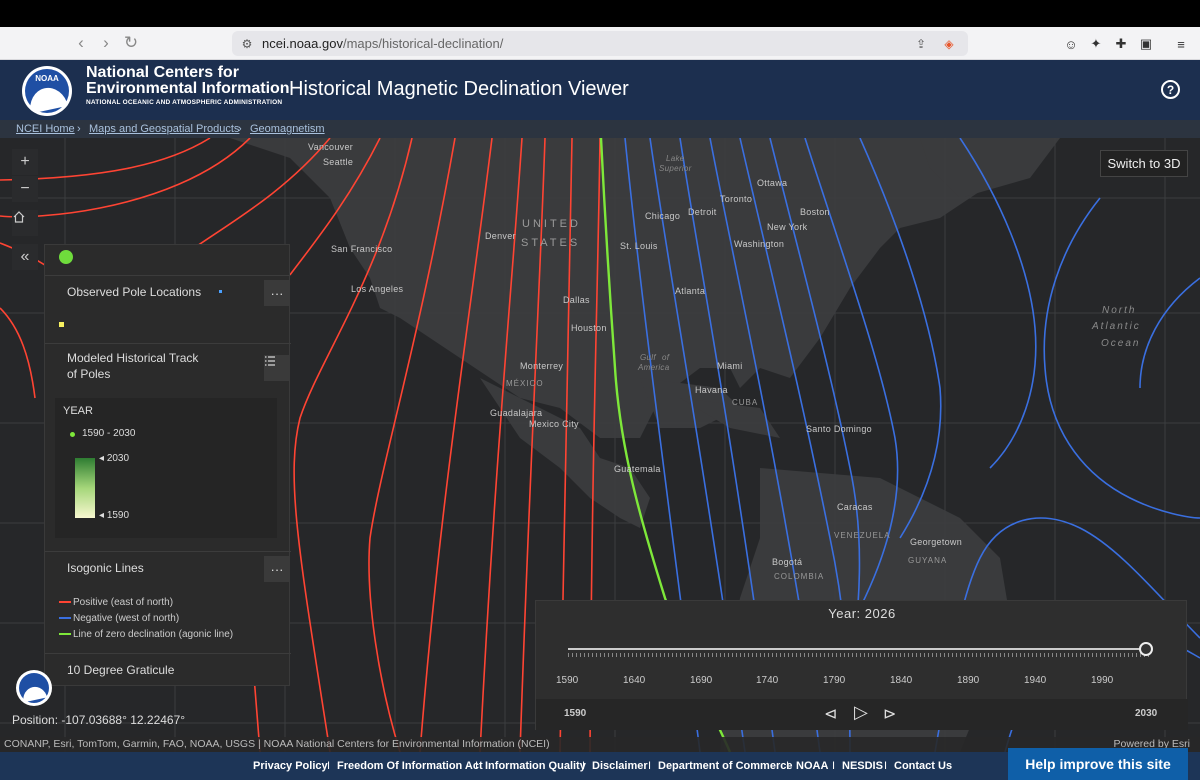  Describe the element at coordinates (287, 129) in the screenshot. I see `breadcrumb-geomagnetism: Geomagnetism` at that location.